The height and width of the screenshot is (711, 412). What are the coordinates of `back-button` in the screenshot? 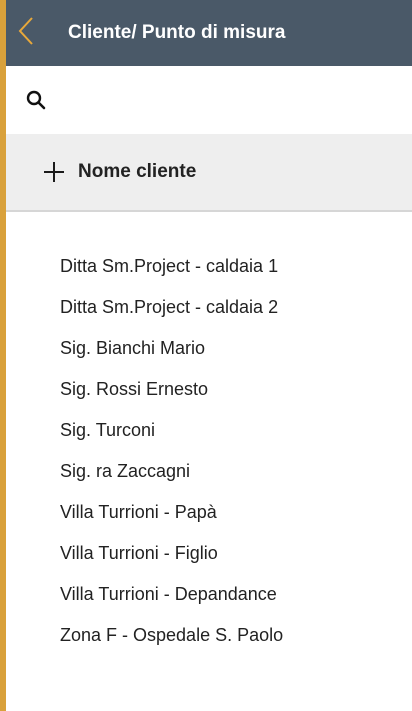 It's located at (26, 33).